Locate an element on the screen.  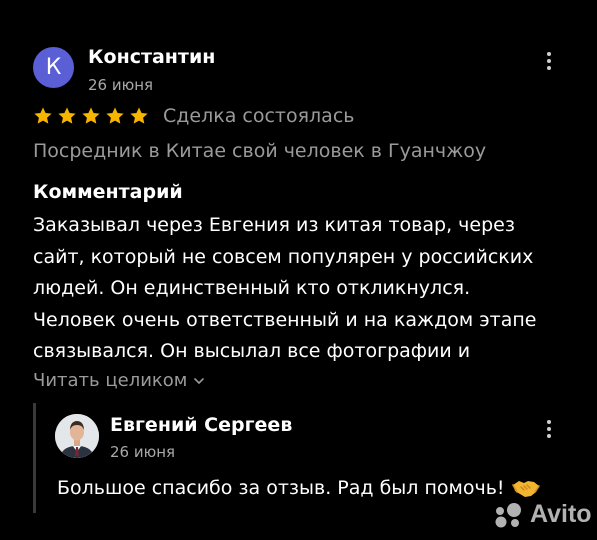
reply-more-options-button is located at coordinates (549, 429).